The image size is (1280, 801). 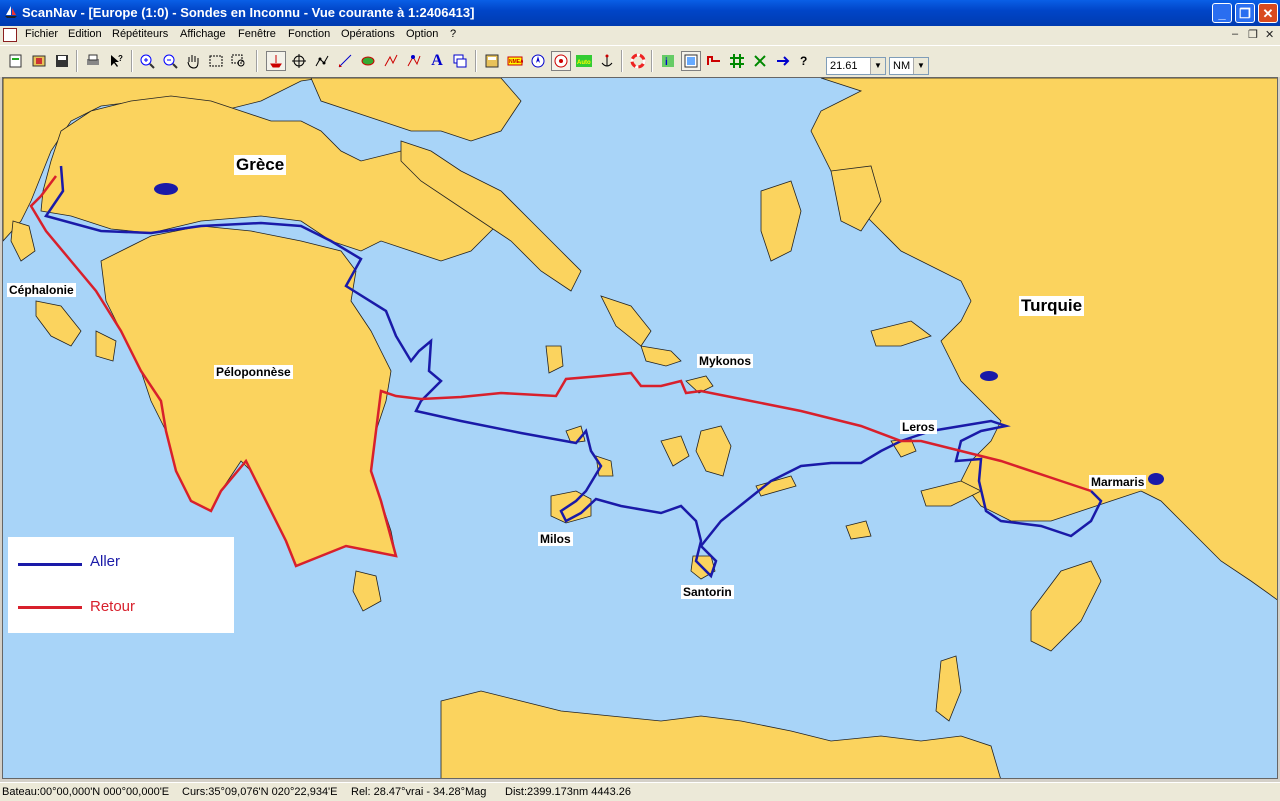 I want to click on tide-icon, so click(x=714, y=61).